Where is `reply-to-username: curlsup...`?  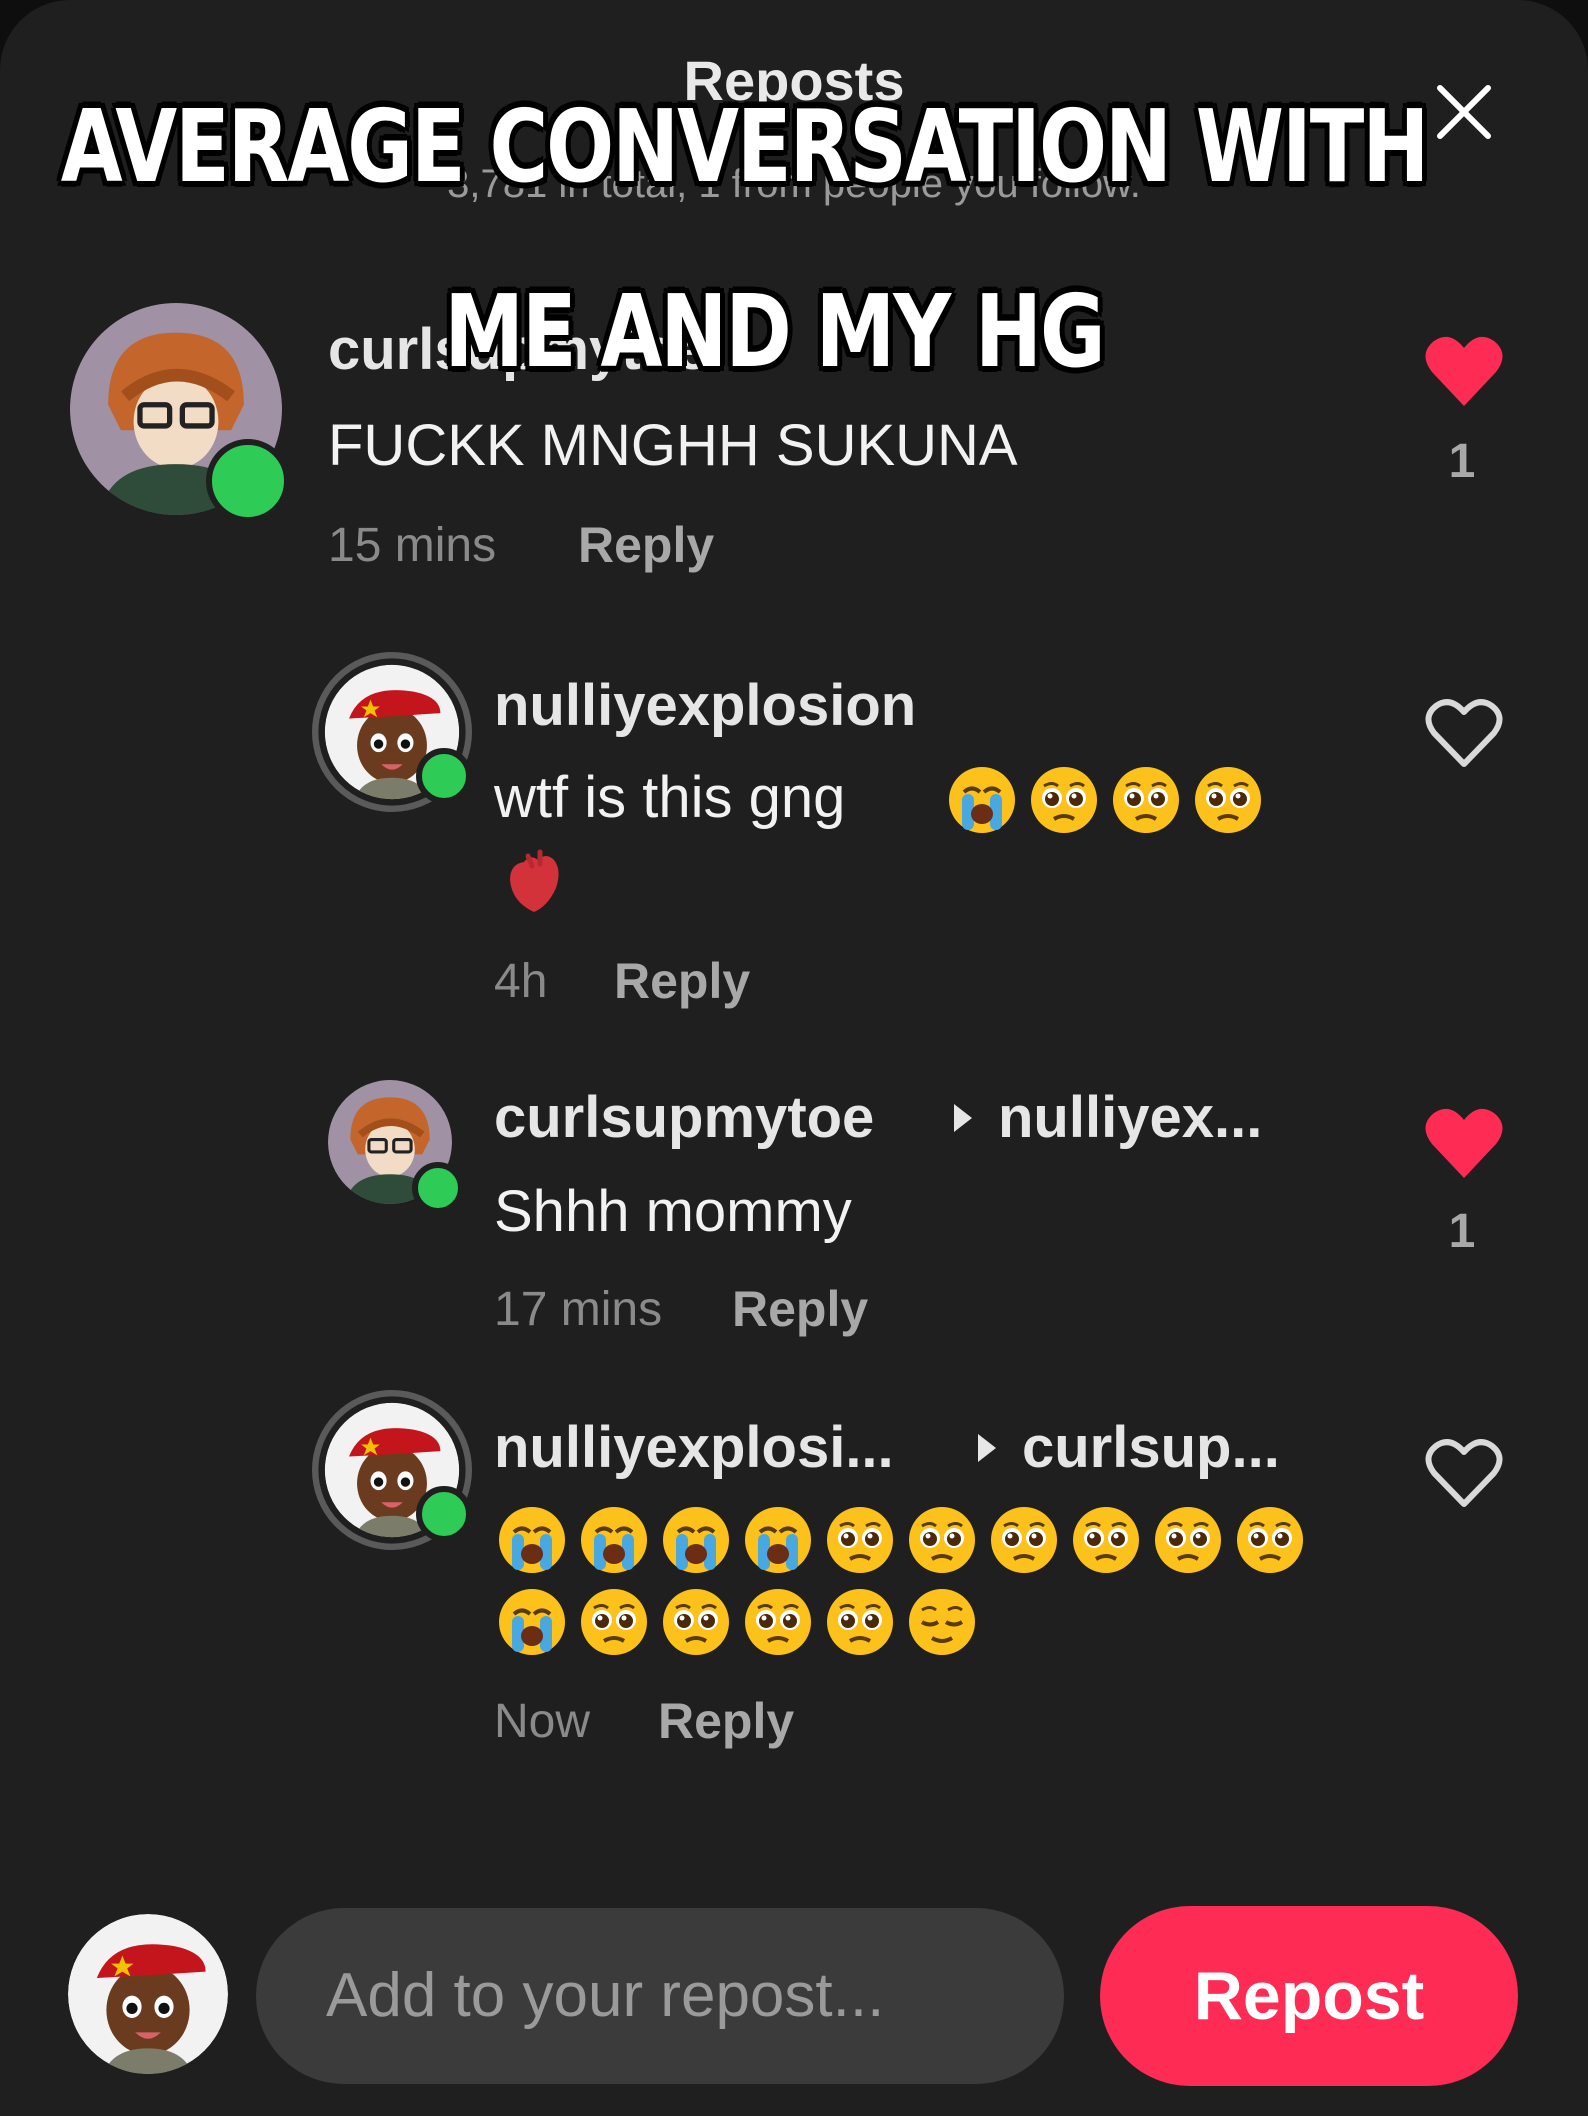
reply-to-username: curlsup... is located at coordinates (1151, 1447).